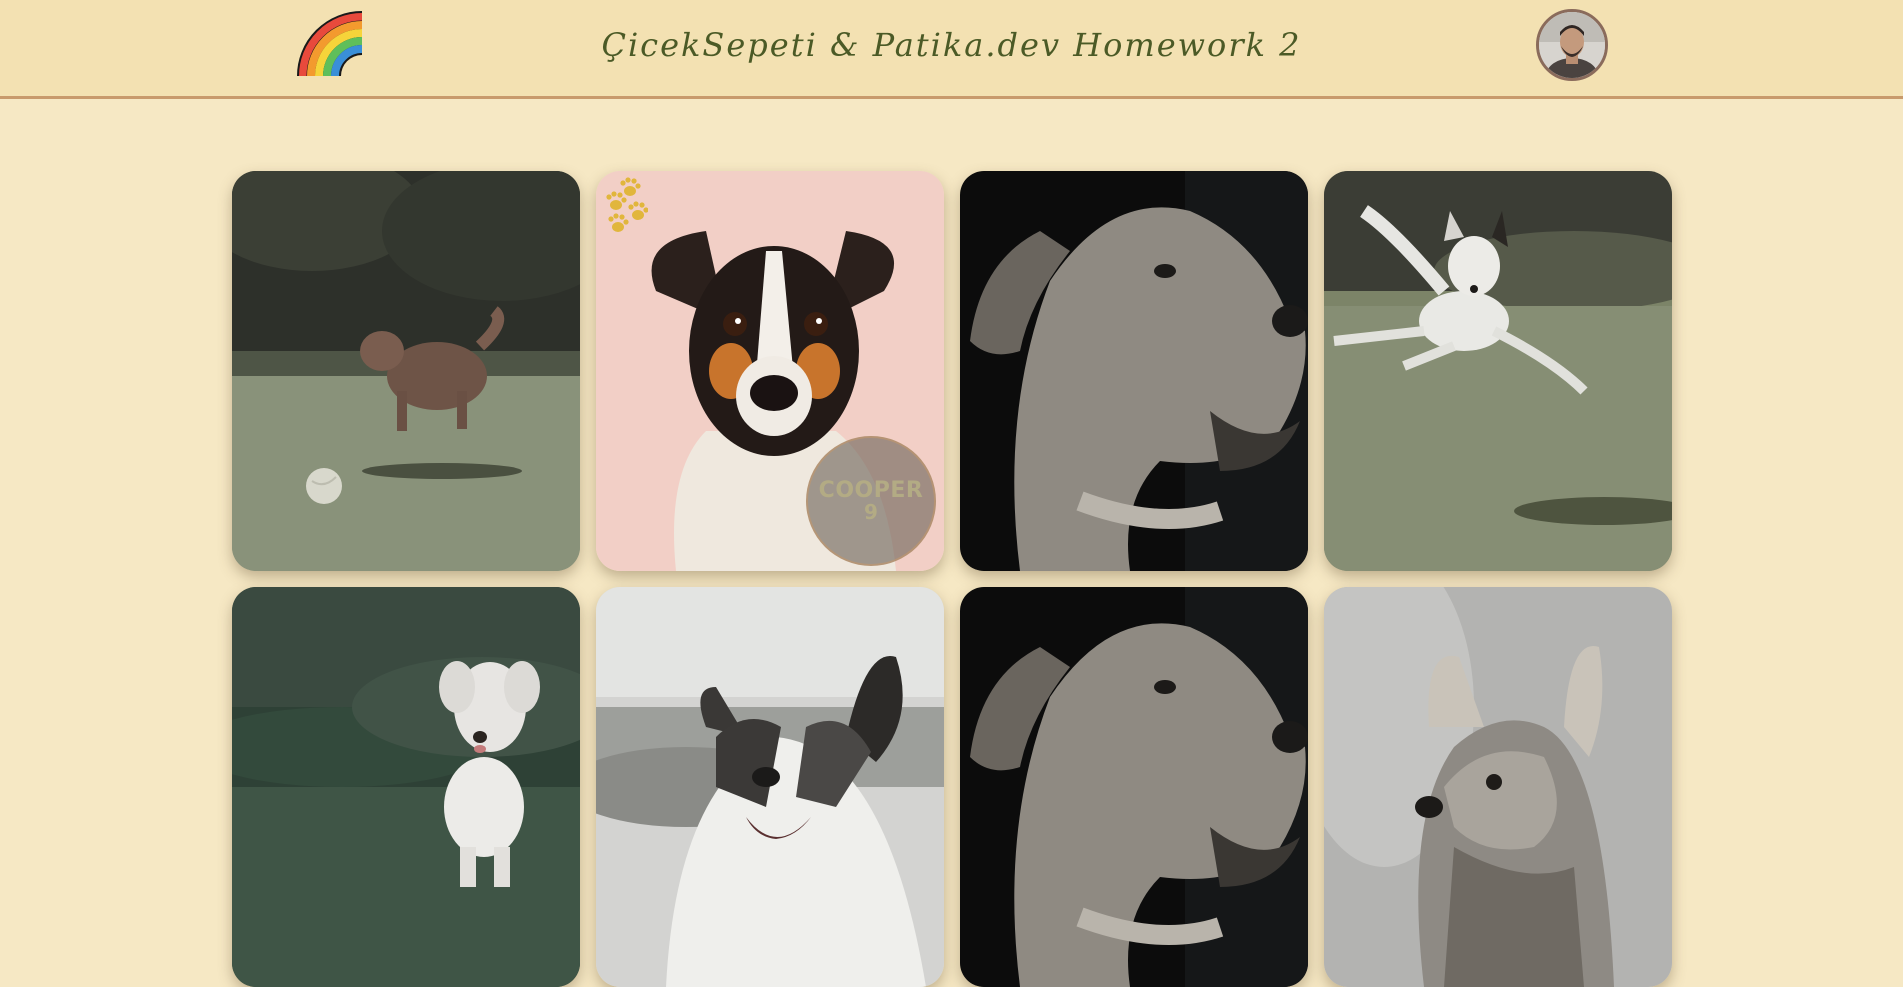 The height and width of the screenshot is (987, 1903). What do you see at coordinates (871, 490) in the screenshot?
I see `dog-name: COOPER` at bounding box center [871, 490].